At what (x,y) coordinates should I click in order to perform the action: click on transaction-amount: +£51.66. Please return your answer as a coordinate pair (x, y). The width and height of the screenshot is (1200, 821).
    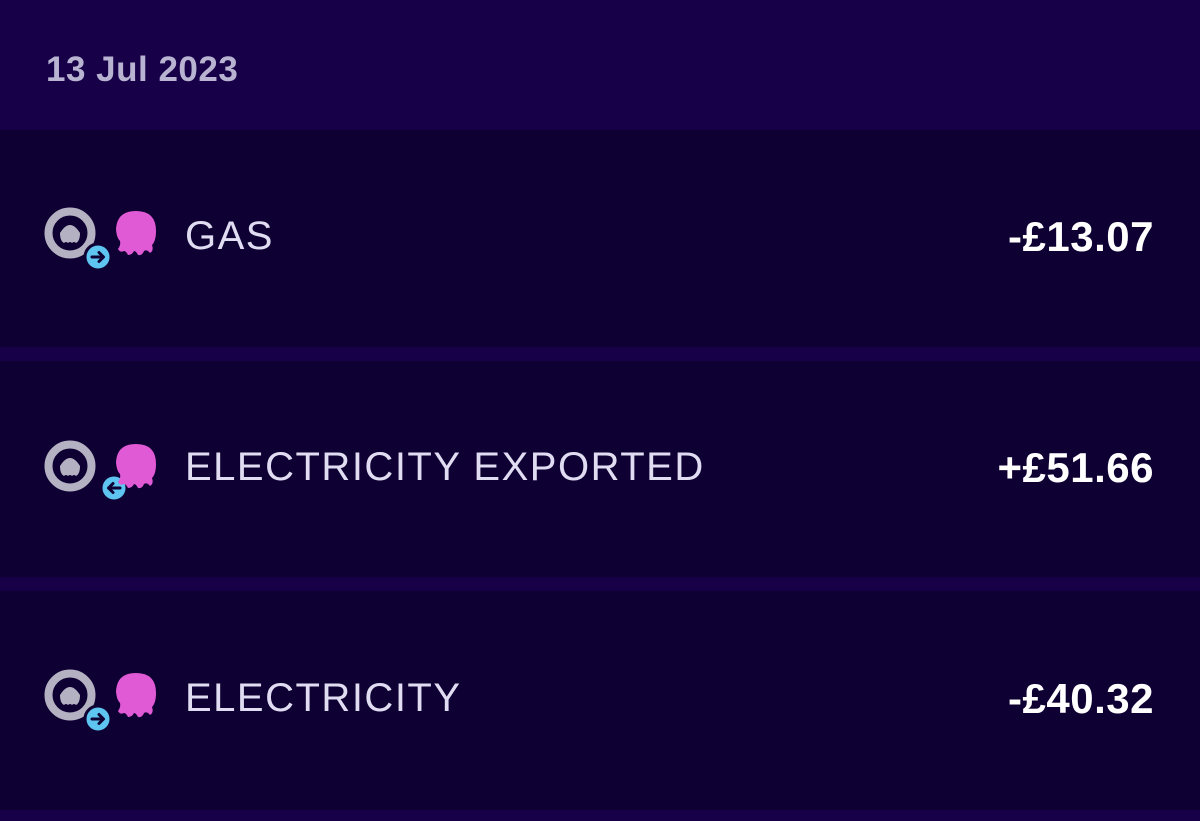
    Looking at the image, I should click on (1075, 467).